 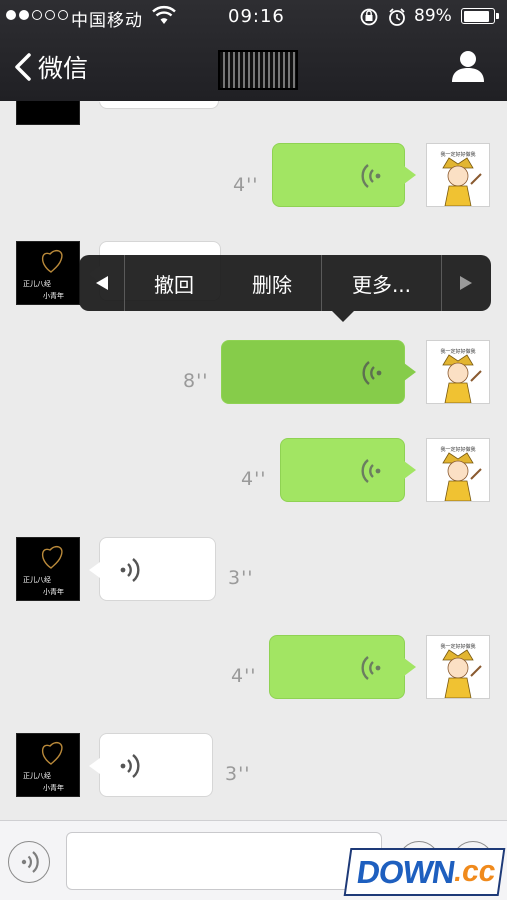 I want to click on voice-input-toggle, so click(x=29, y=862).